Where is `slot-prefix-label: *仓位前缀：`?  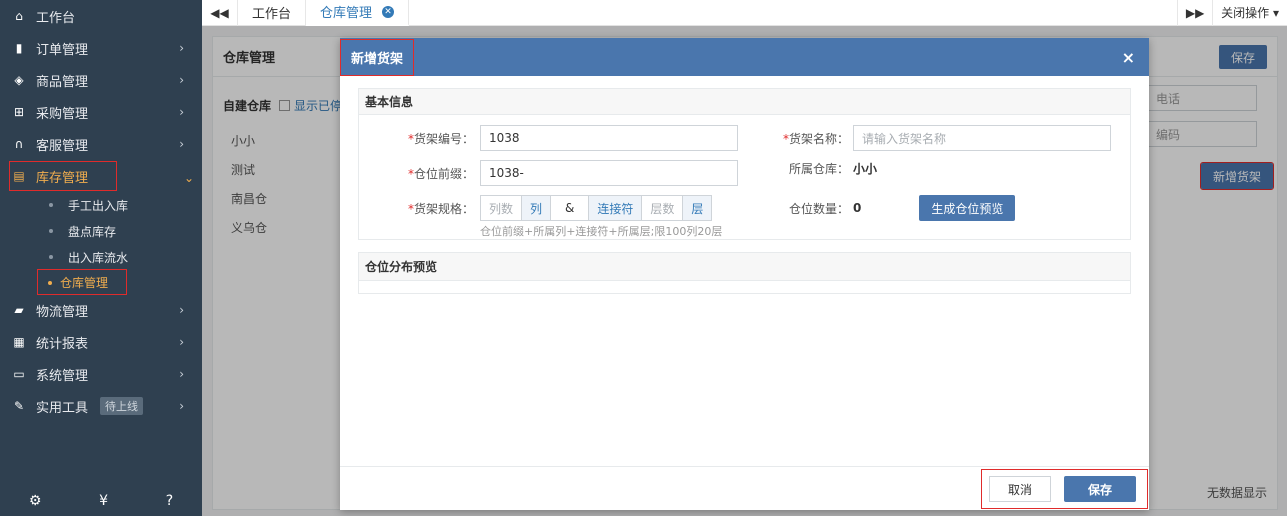
slot-prefix-label: *仓位前缀： is located at coordinates (440, 173).